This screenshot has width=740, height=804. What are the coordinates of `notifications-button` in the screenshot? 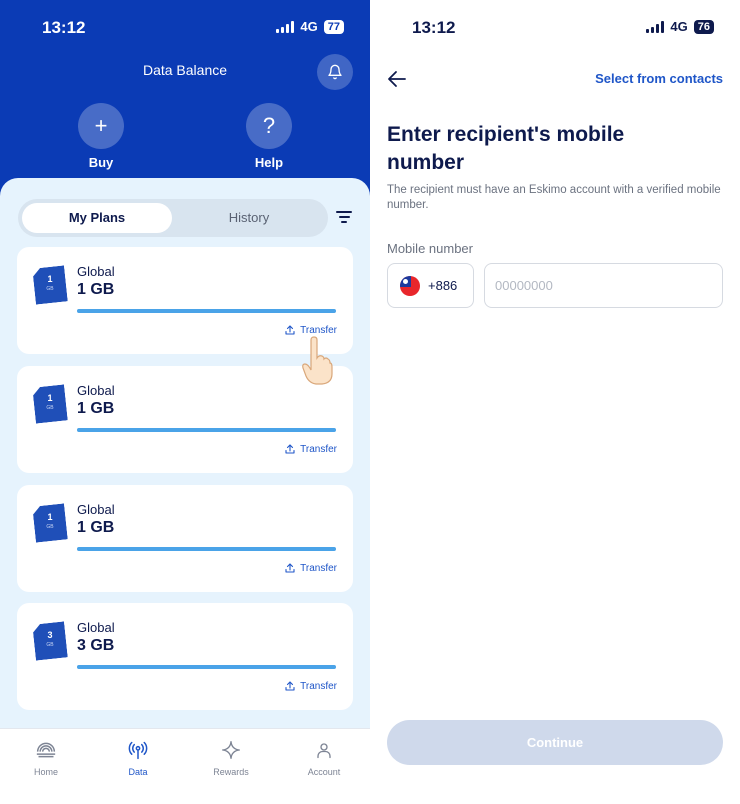 It's located at (335, 72).